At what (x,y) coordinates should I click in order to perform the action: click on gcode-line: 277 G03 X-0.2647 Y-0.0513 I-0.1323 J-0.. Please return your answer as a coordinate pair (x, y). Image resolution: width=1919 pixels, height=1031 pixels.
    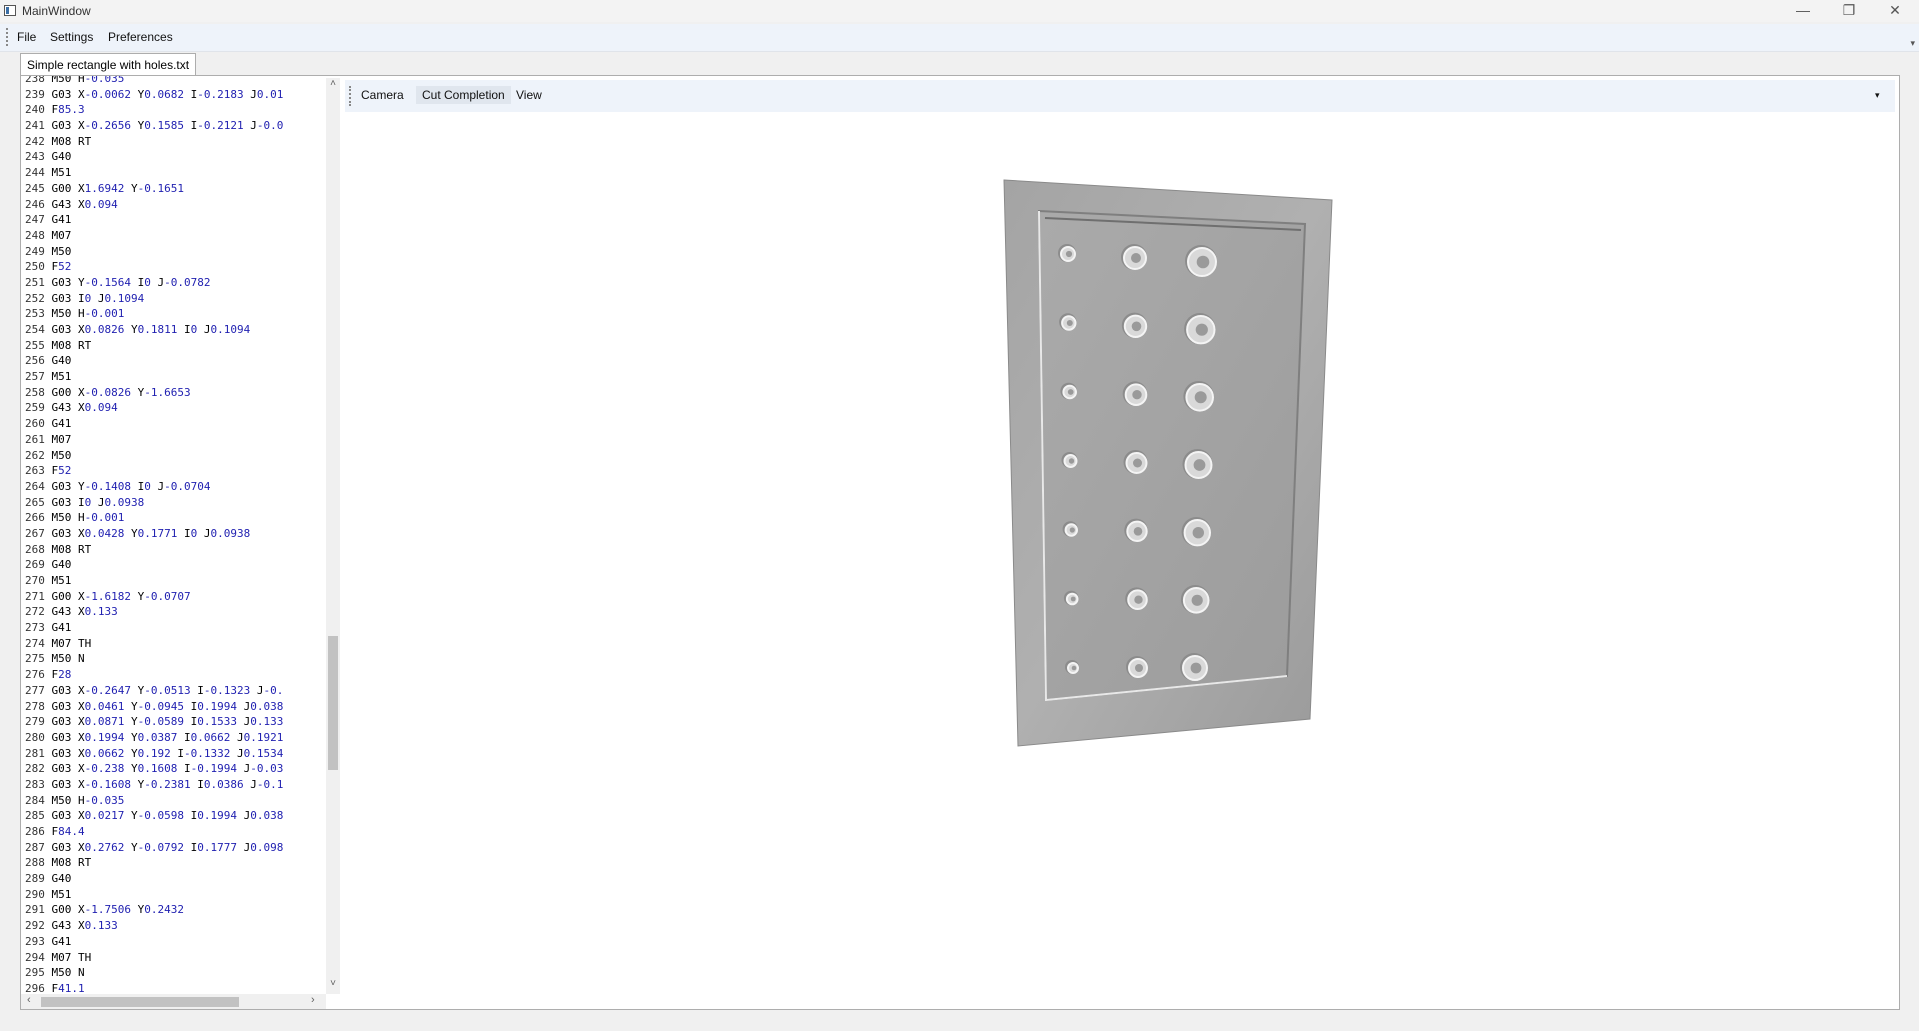
    Looking at the image, I should click on (154, 691).